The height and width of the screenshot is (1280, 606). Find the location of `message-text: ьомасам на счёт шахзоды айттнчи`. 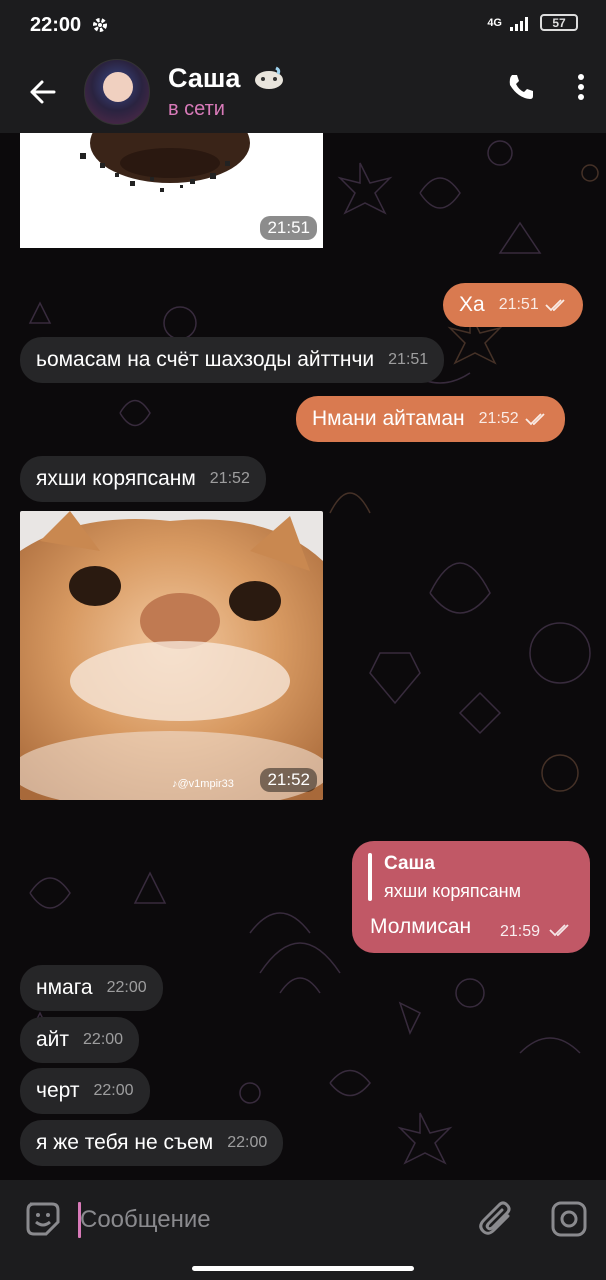

message-text: ьомасам на счёт шахзоды айттнчи is located at coordinates (205, 359).